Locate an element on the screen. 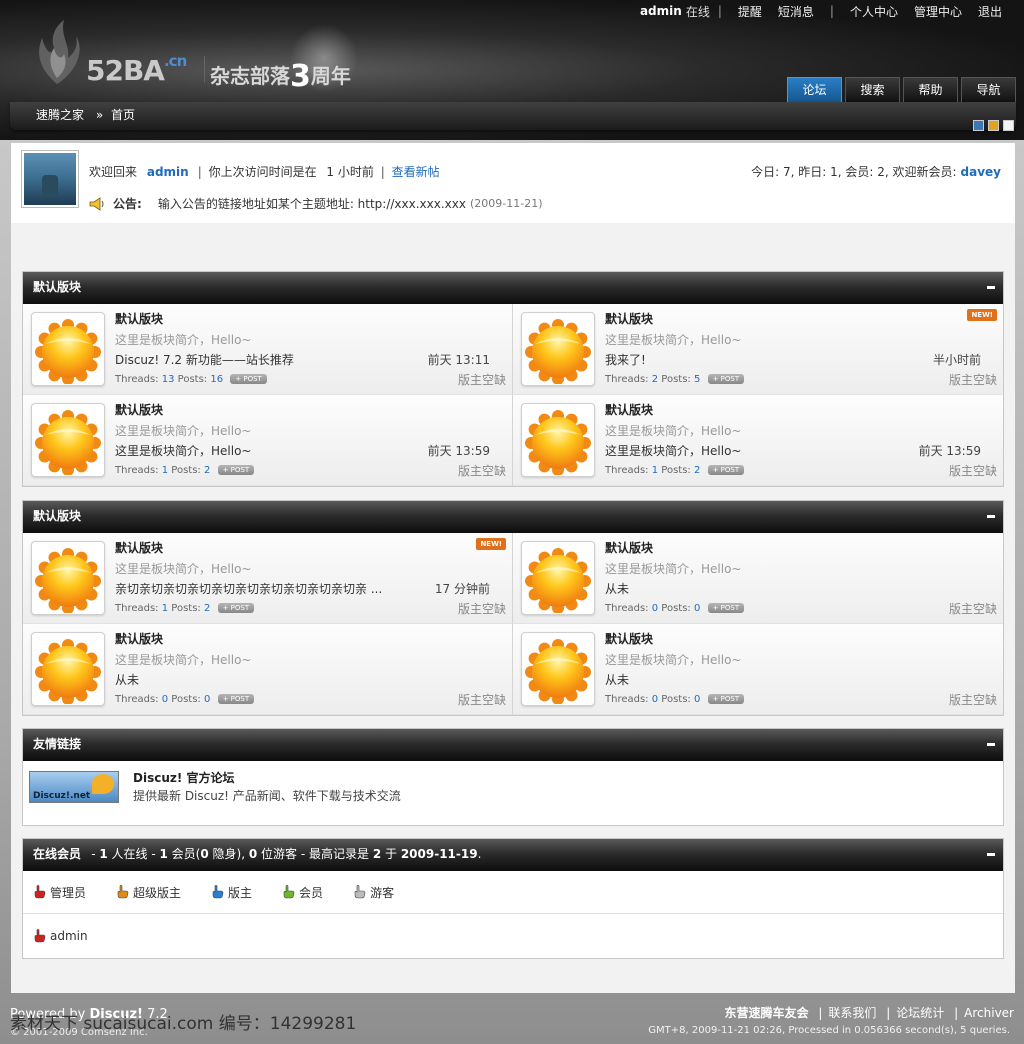  flame-logo-icon is located at coordinates (59, 52).